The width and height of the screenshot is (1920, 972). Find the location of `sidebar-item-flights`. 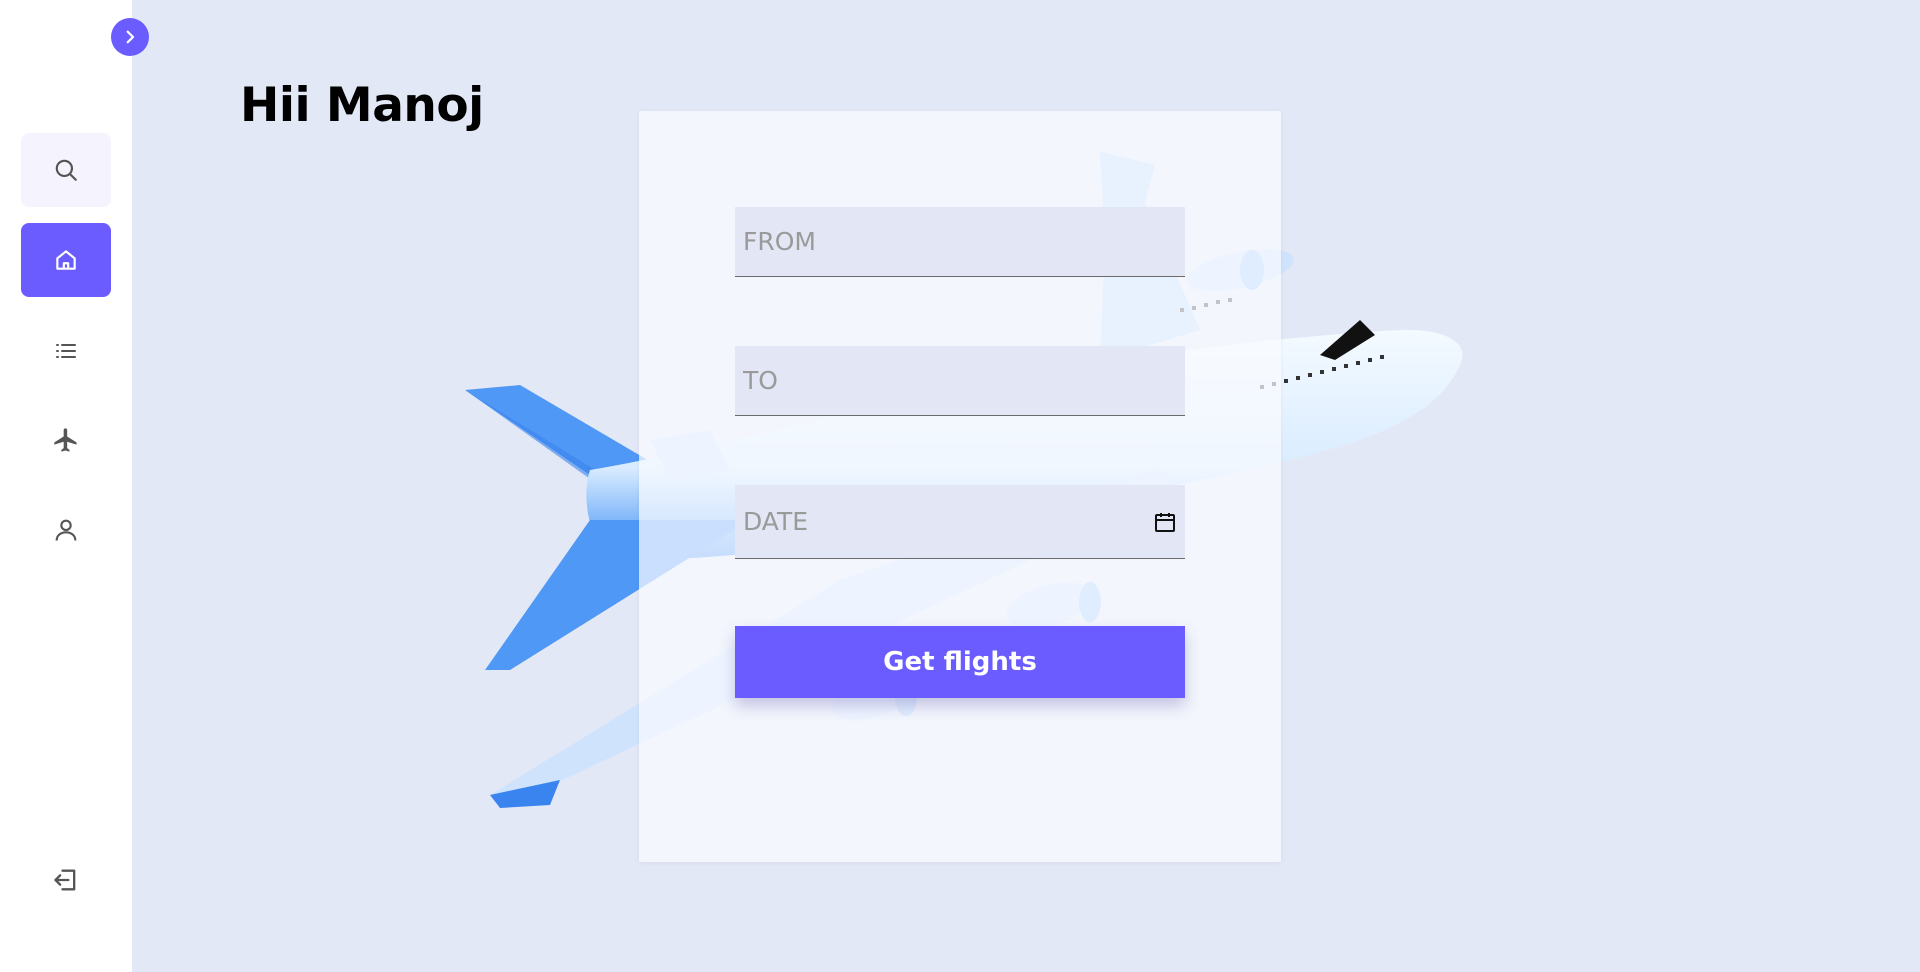

sidebar-item-flights is located at coordinates (66, 440).